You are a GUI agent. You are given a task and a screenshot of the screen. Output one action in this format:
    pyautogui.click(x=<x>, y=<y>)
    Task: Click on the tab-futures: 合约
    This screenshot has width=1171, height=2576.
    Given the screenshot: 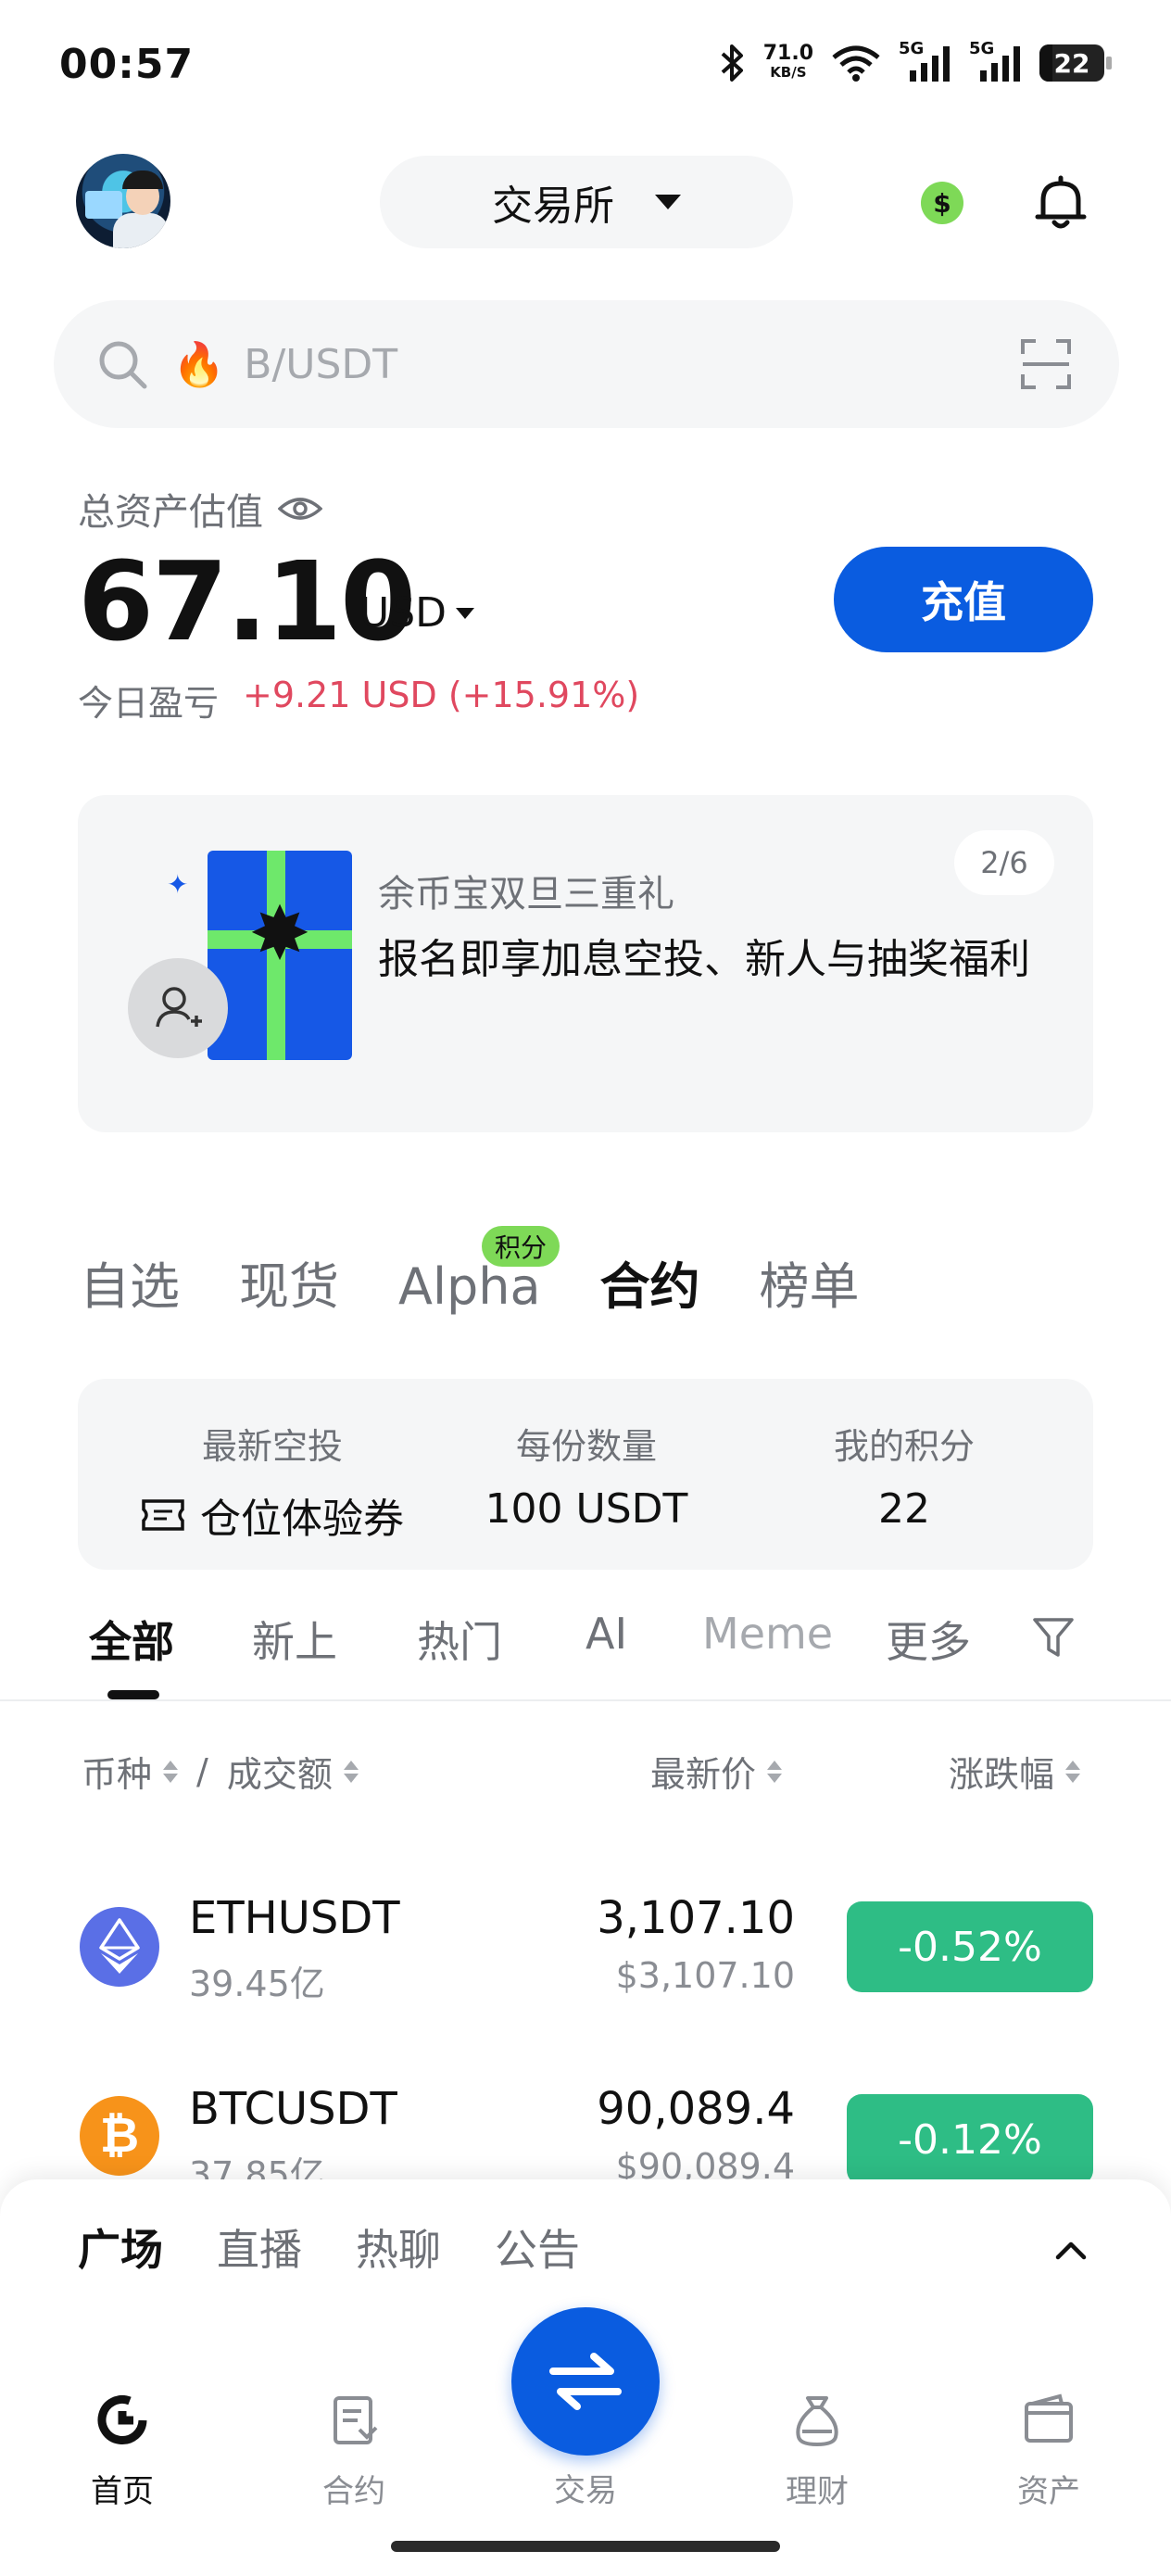 What is the action you would take?
    pyautogui.click(x=650, y=1282)
    